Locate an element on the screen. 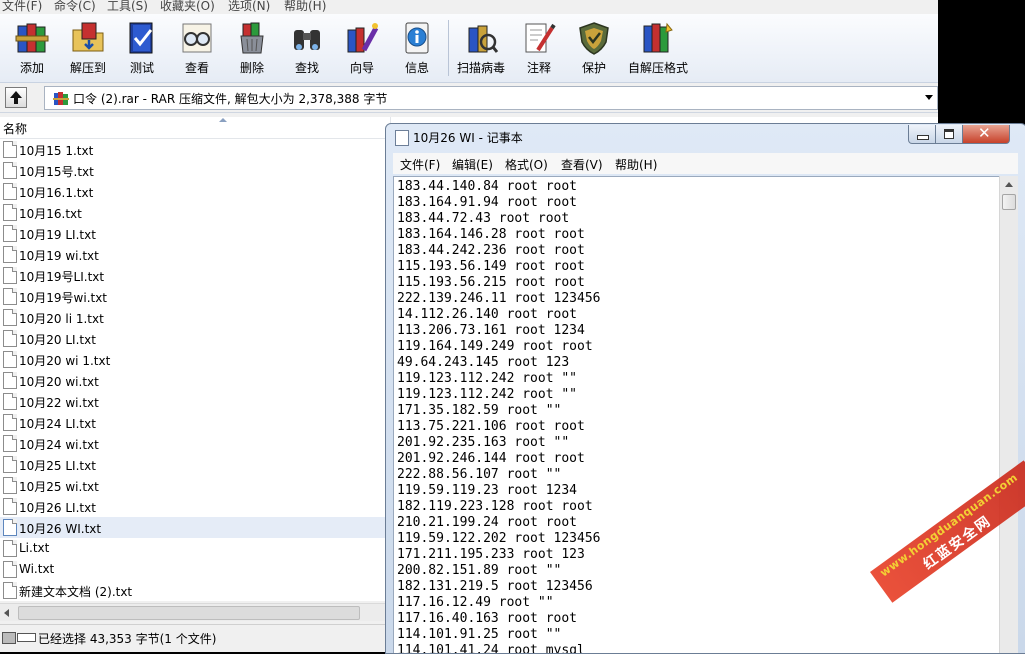 The height and width of the screenshot is (654, 1025). notepad-titlebar: 10月26 WI - 记事本 ✕ is located at coordinates (705, 137).